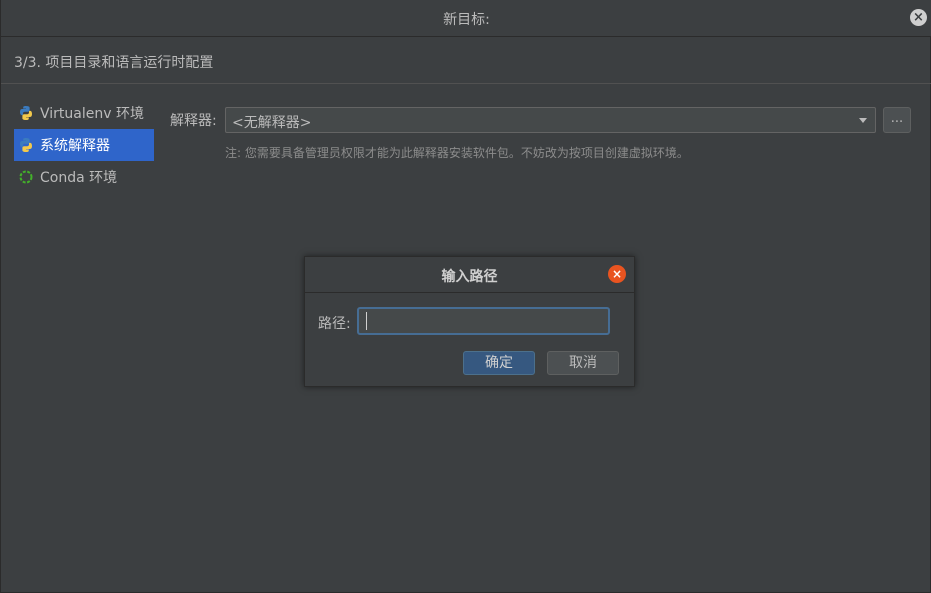  Describe the element at coordinates (334, 324) in the screenshot. I see `path-label: 路径:` at that location.